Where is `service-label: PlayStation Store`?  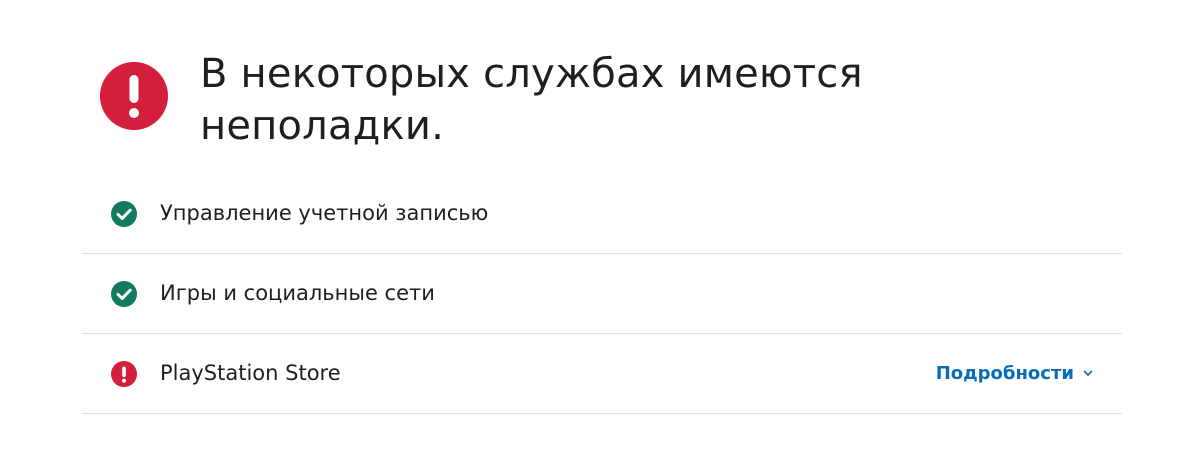
service-label: PlayStation Store is located at coordinates (250, 373).